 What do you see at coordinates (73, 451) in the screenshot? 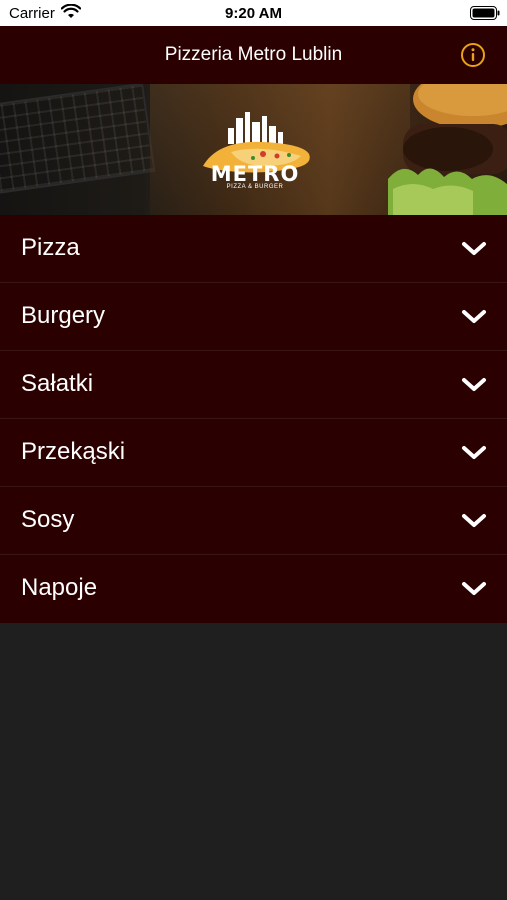
I see `category-label: Przekąski` at bounding box center [73, 451].